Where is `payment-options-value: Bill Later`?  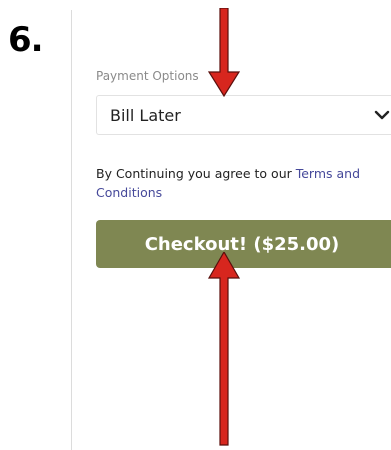 payment-options-value: Bill Later is located at coordinates (145, 115).